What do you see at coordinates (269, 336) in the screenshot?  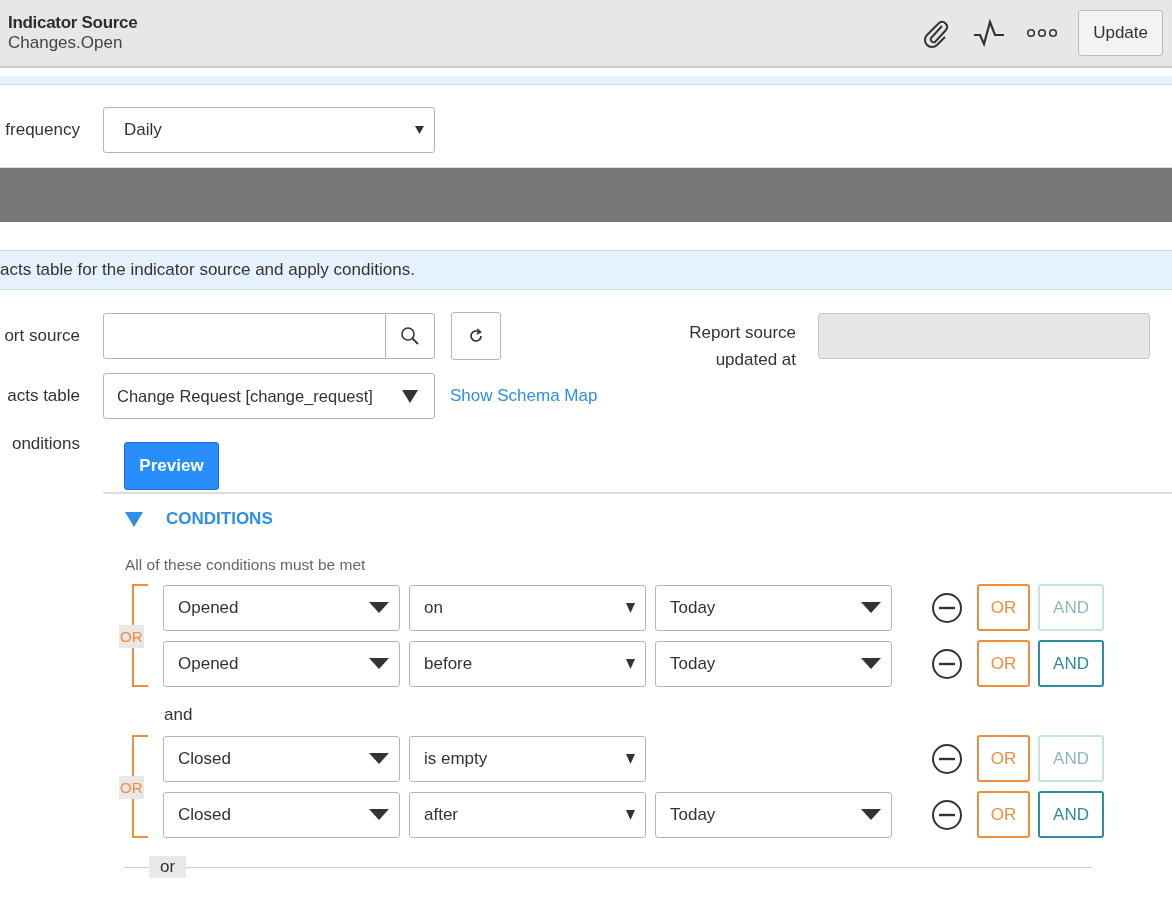 I see `report-source-field` at bounding box center [269, 336].